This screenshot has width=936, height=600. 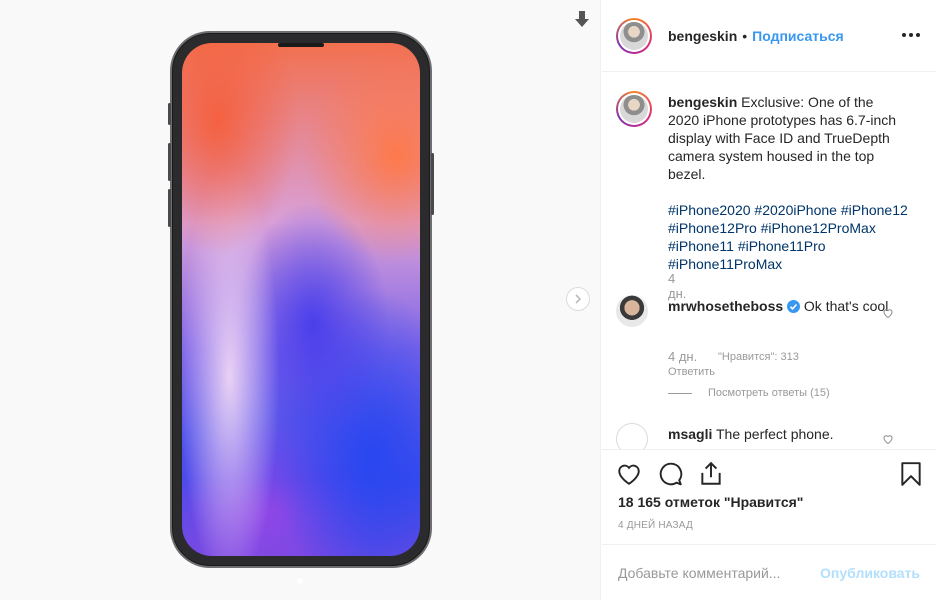 What do you see at coordinates (629, 474) in the screenshot?
I see `like-icon` at bounding box center [629, 474].